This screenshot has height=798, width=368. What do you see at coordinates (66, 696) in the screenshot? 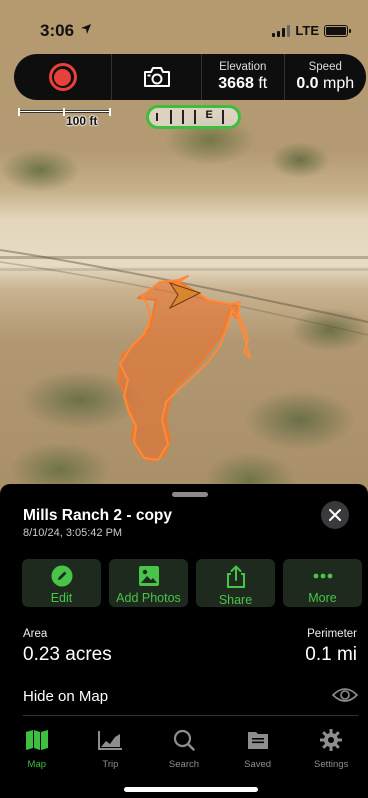
I see `hide-on-map-label: Hide on Map` at bounding box center [66, 696].